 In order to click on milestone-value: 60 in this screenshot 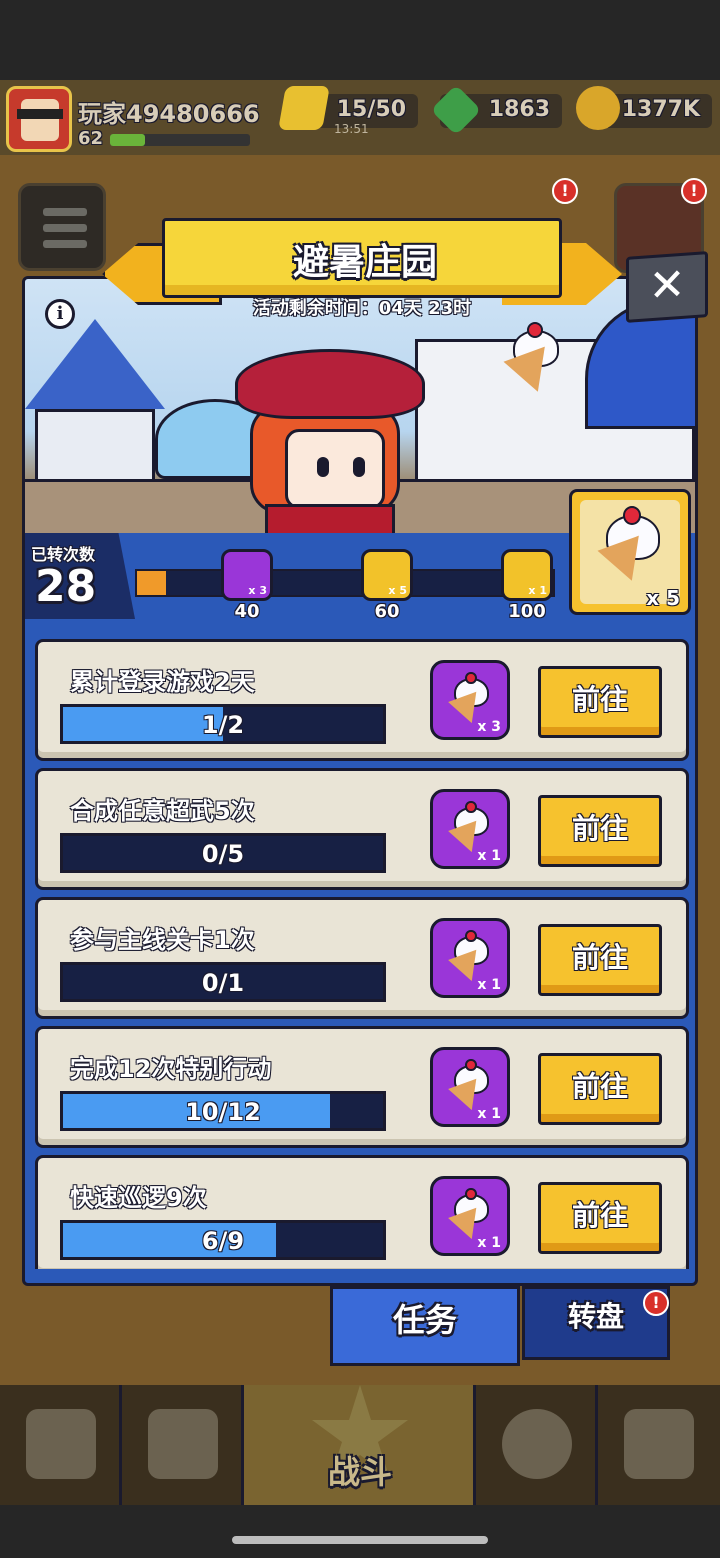, I will do `click(387, 611)`.